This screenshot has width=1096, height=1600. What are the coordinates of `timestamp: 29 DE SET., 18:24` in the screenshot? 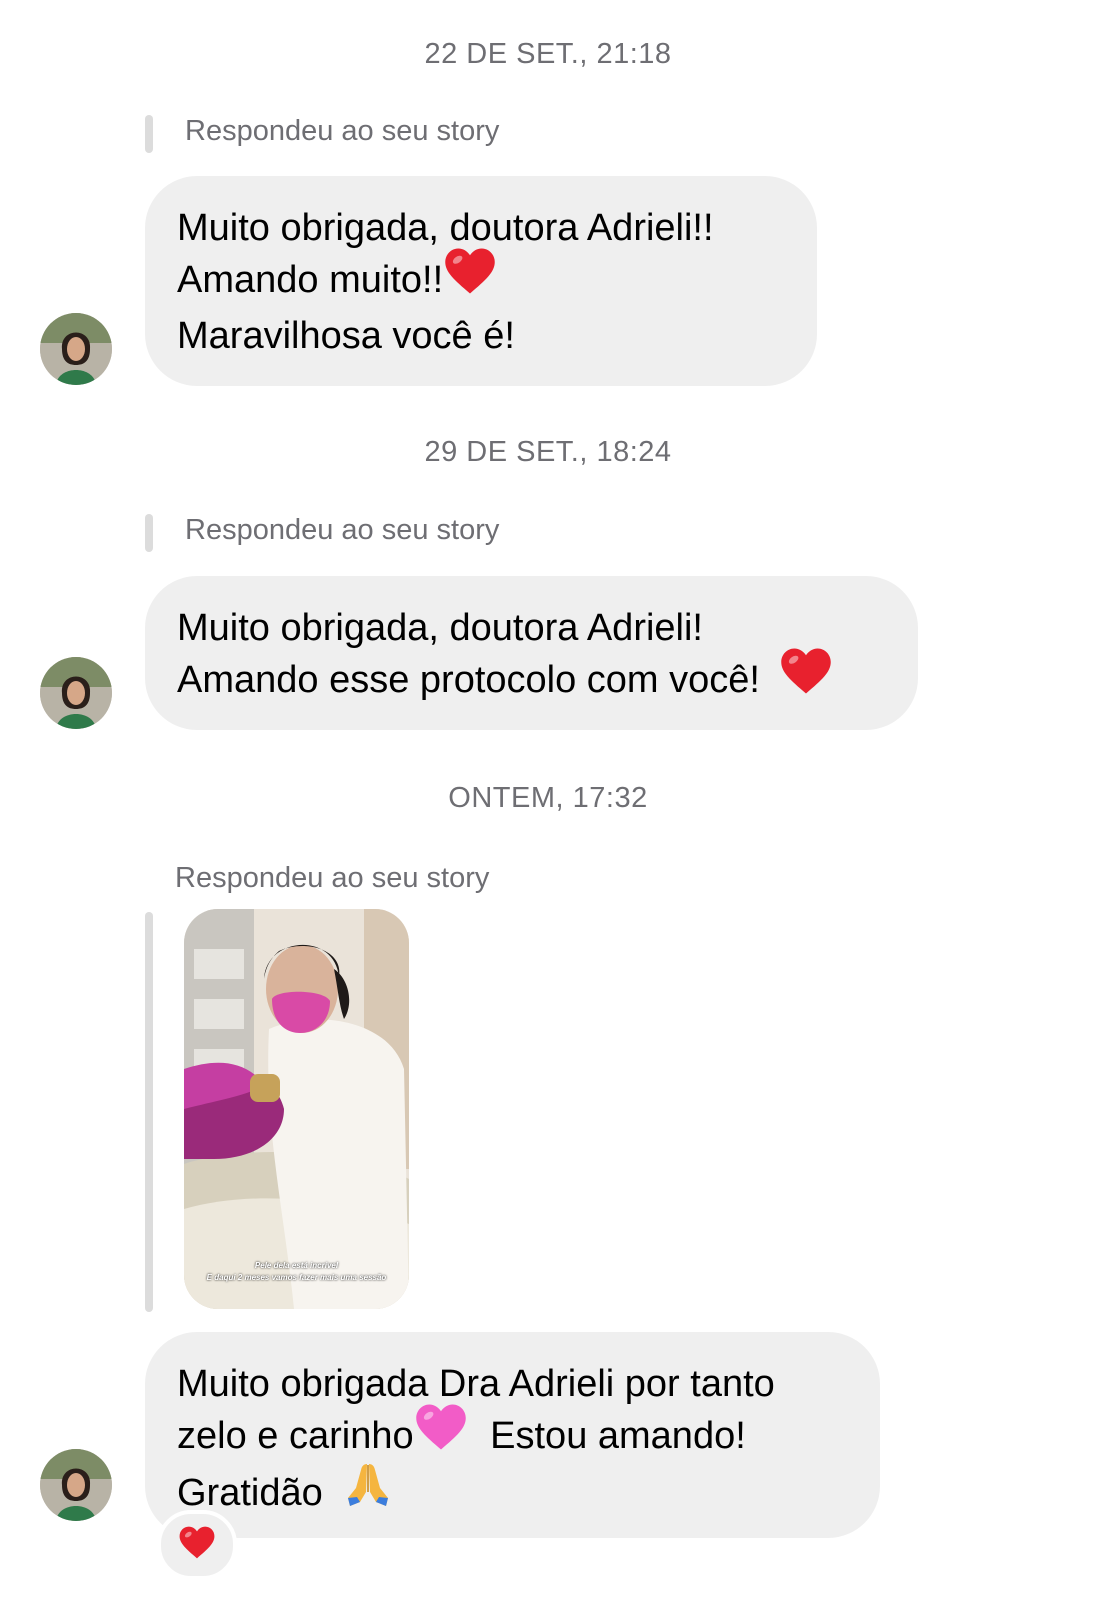 It's located at (548, 452).